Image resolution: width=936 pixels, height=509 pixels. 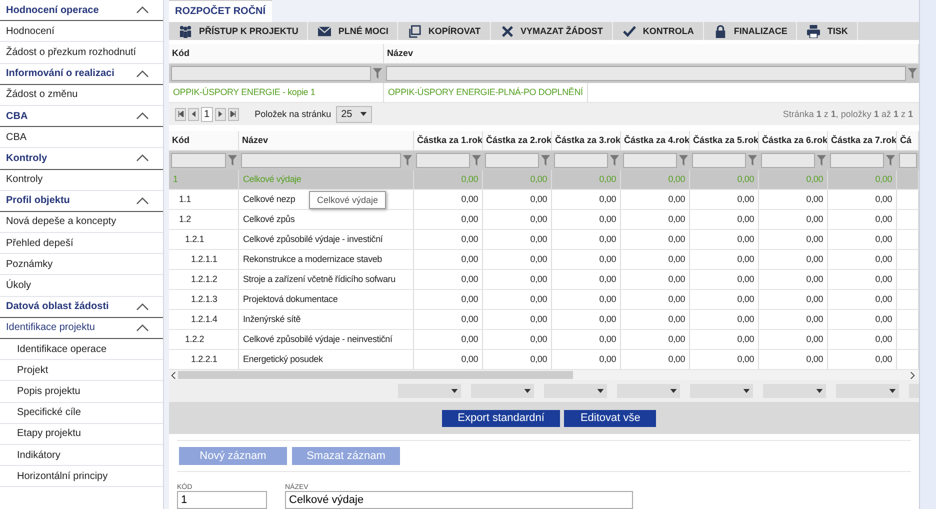 What do you see at coordinates (204, 359) in the screenshot?
I see `table-cell-text: 1.2.2.1` at bounding box center [204, 359].